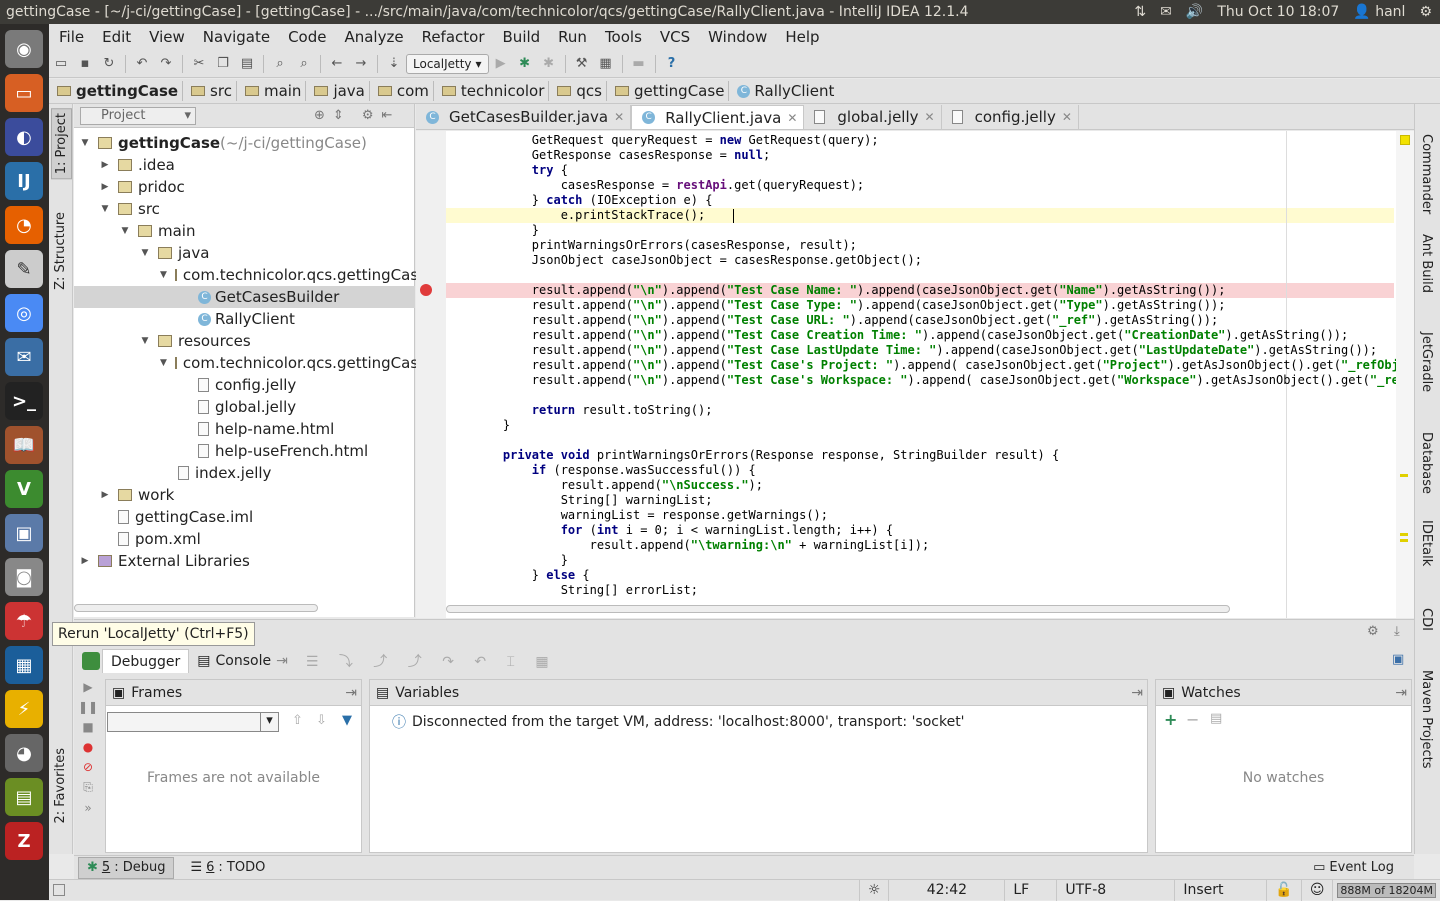 Image resolution: width=1440 pixels, height=901 pixels. Describe the element at coordinates (244, 341) in the screenshot. I see `tree-item: ▼ resources` at that location.